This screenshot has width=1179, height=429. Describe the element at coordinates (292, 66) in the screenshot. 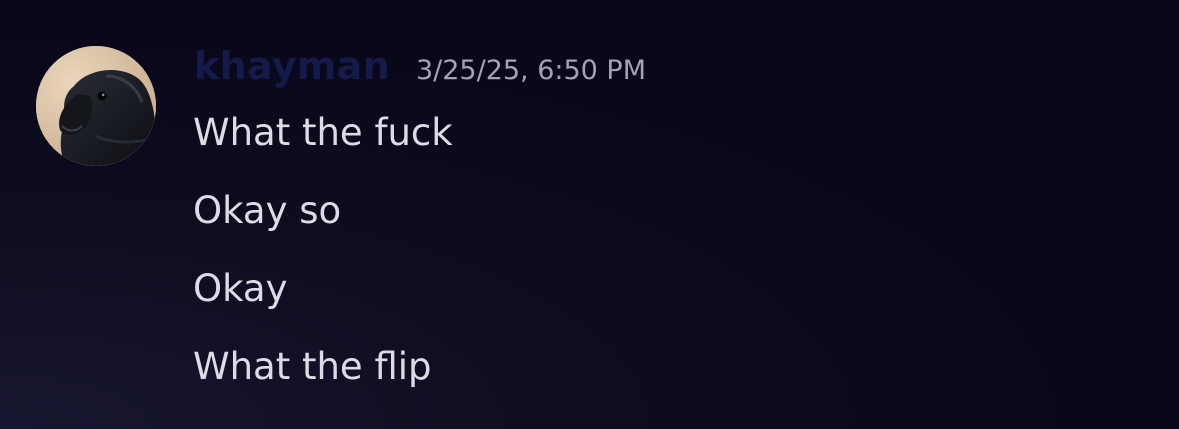

I see `username: khayman` at that location.